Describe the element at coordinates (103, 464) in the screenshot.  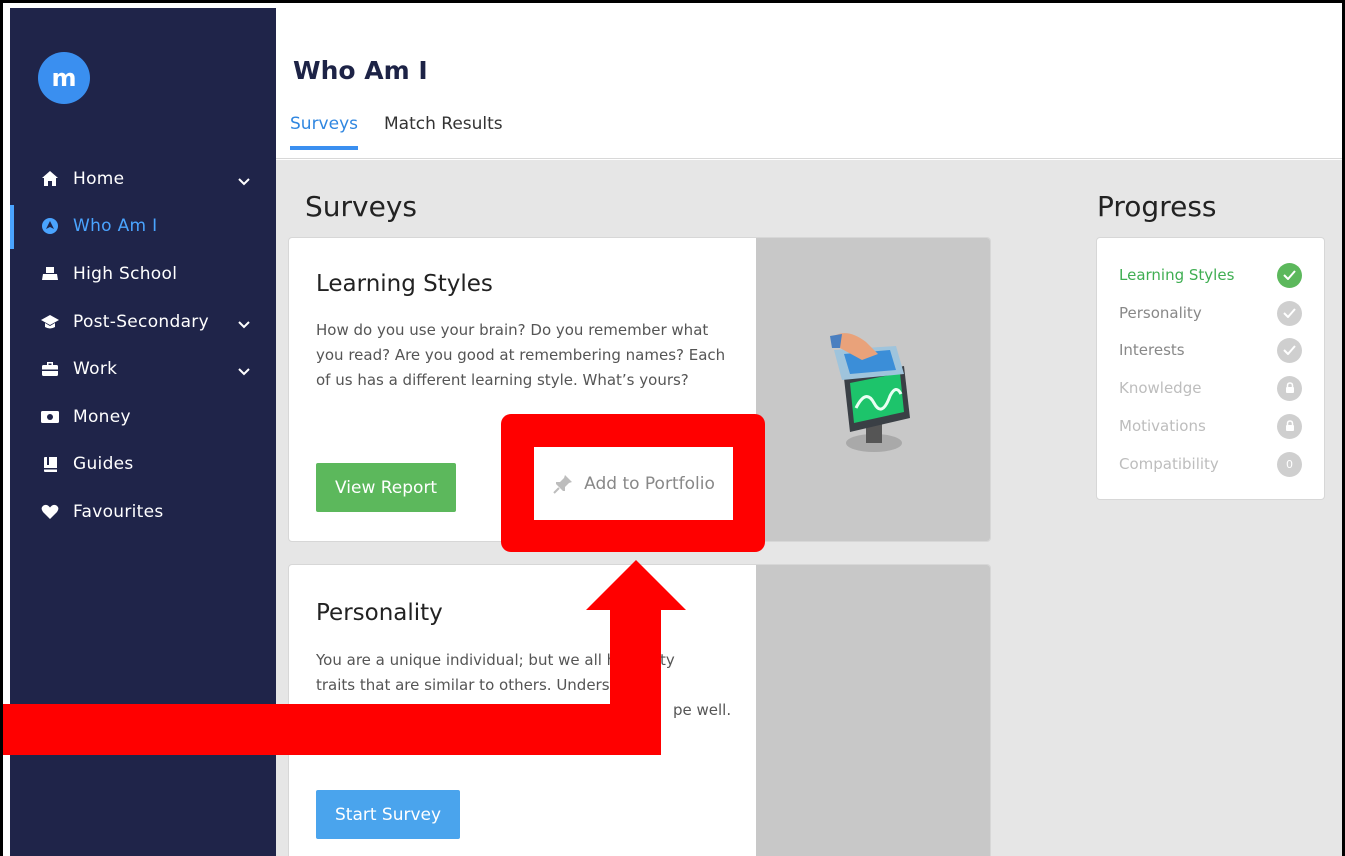
I see `sidebar-item-label: Guides` at that location.